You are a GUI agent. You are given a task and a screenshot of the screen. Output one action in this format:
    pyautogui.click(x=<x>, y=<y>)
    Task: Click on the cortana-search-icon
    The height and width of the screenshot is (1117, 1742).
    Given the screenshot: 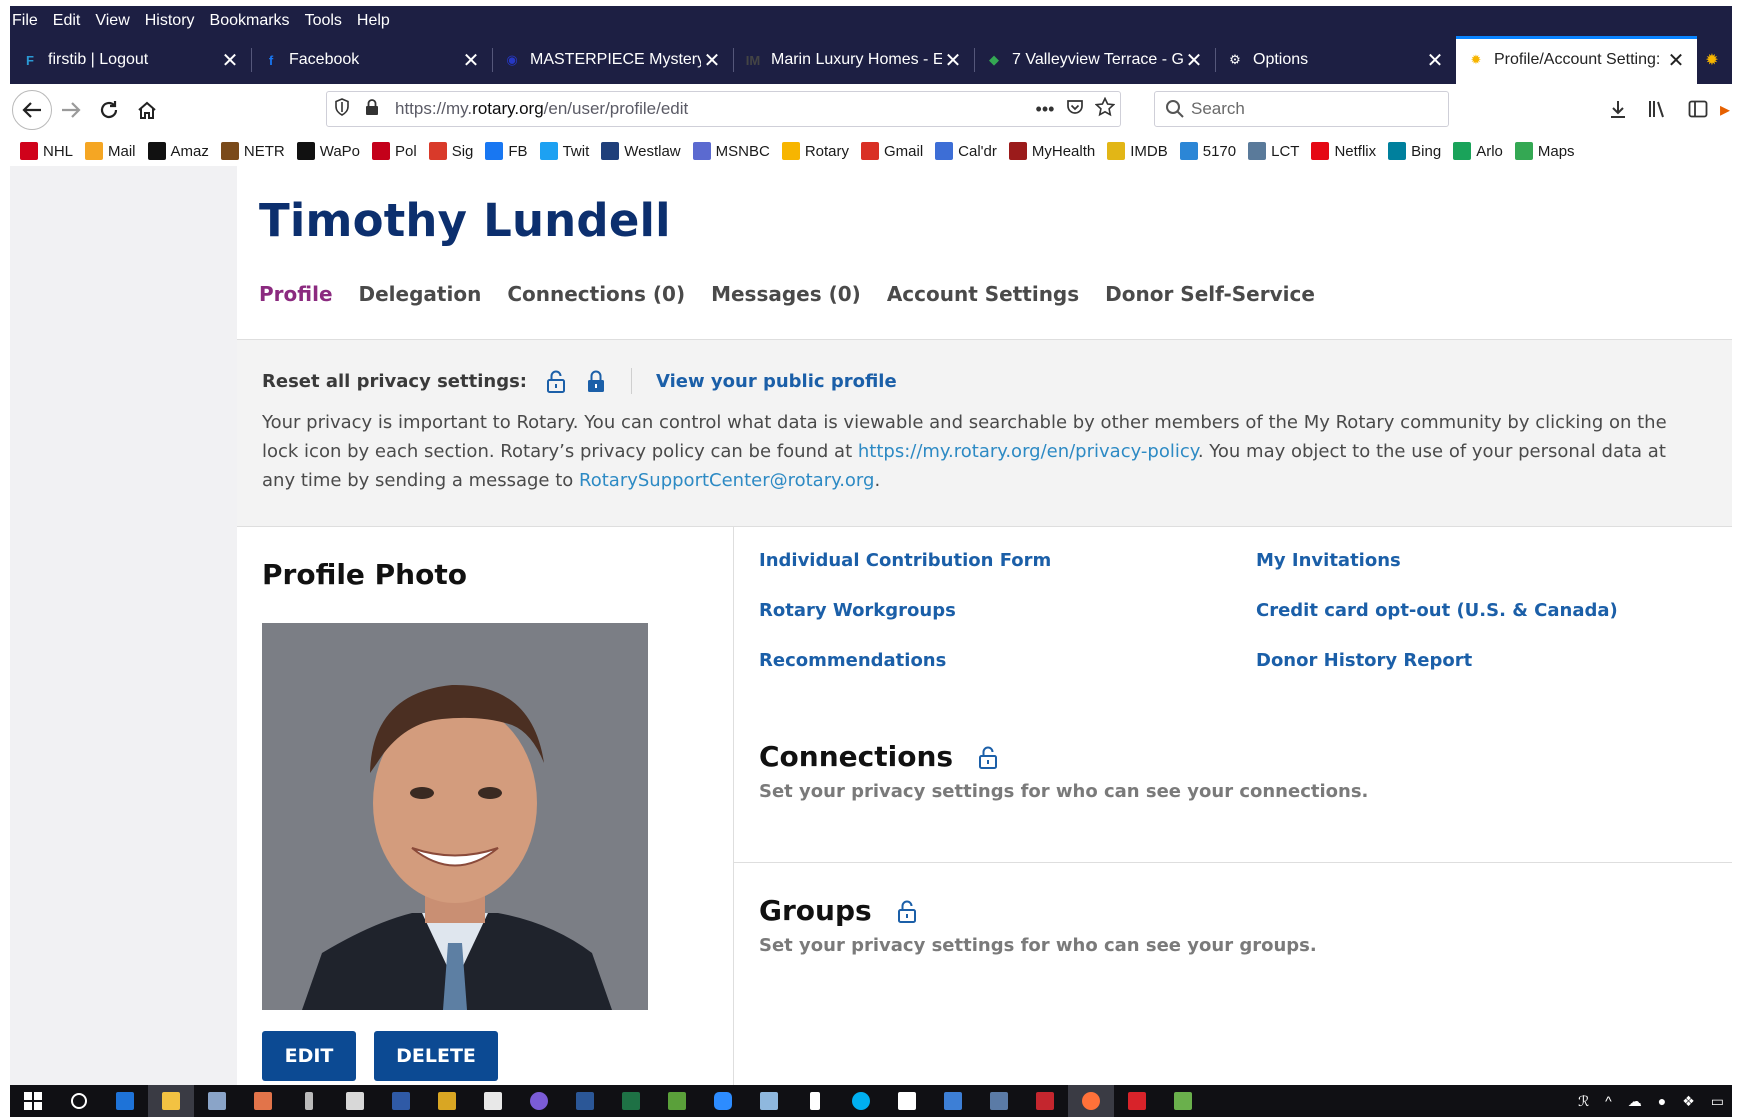 What is the action you would take?
    pyautogui.click(x=79, y=1101)
    